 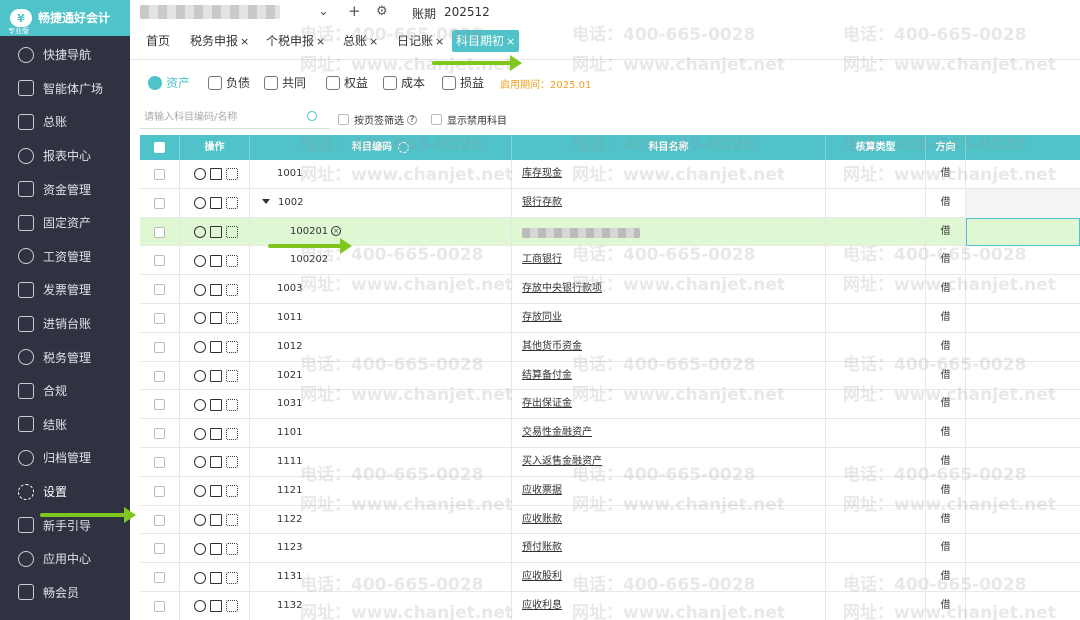 I want to click on settings-gear-icon: ⚙, so click(x=382, y=11).